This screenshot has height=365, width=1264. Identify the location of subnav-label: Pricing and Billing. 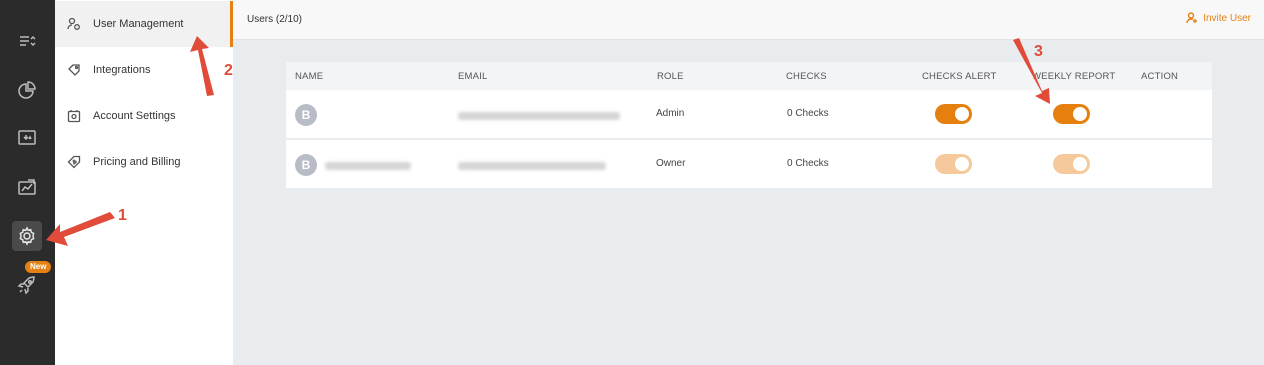
(137, 162).